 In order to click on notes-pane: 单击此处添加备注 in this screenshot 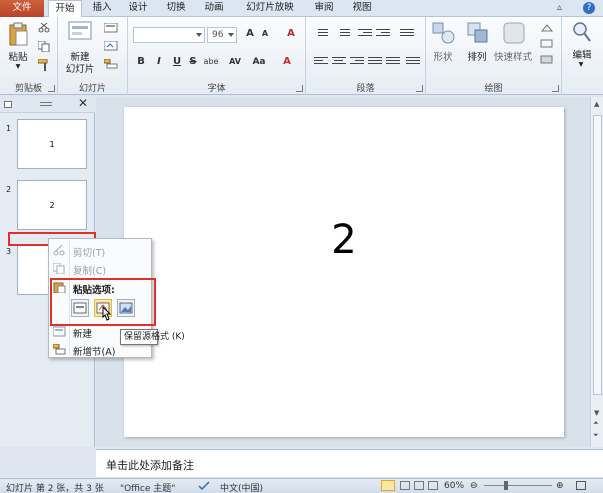, I will do `click(349, 463)`.